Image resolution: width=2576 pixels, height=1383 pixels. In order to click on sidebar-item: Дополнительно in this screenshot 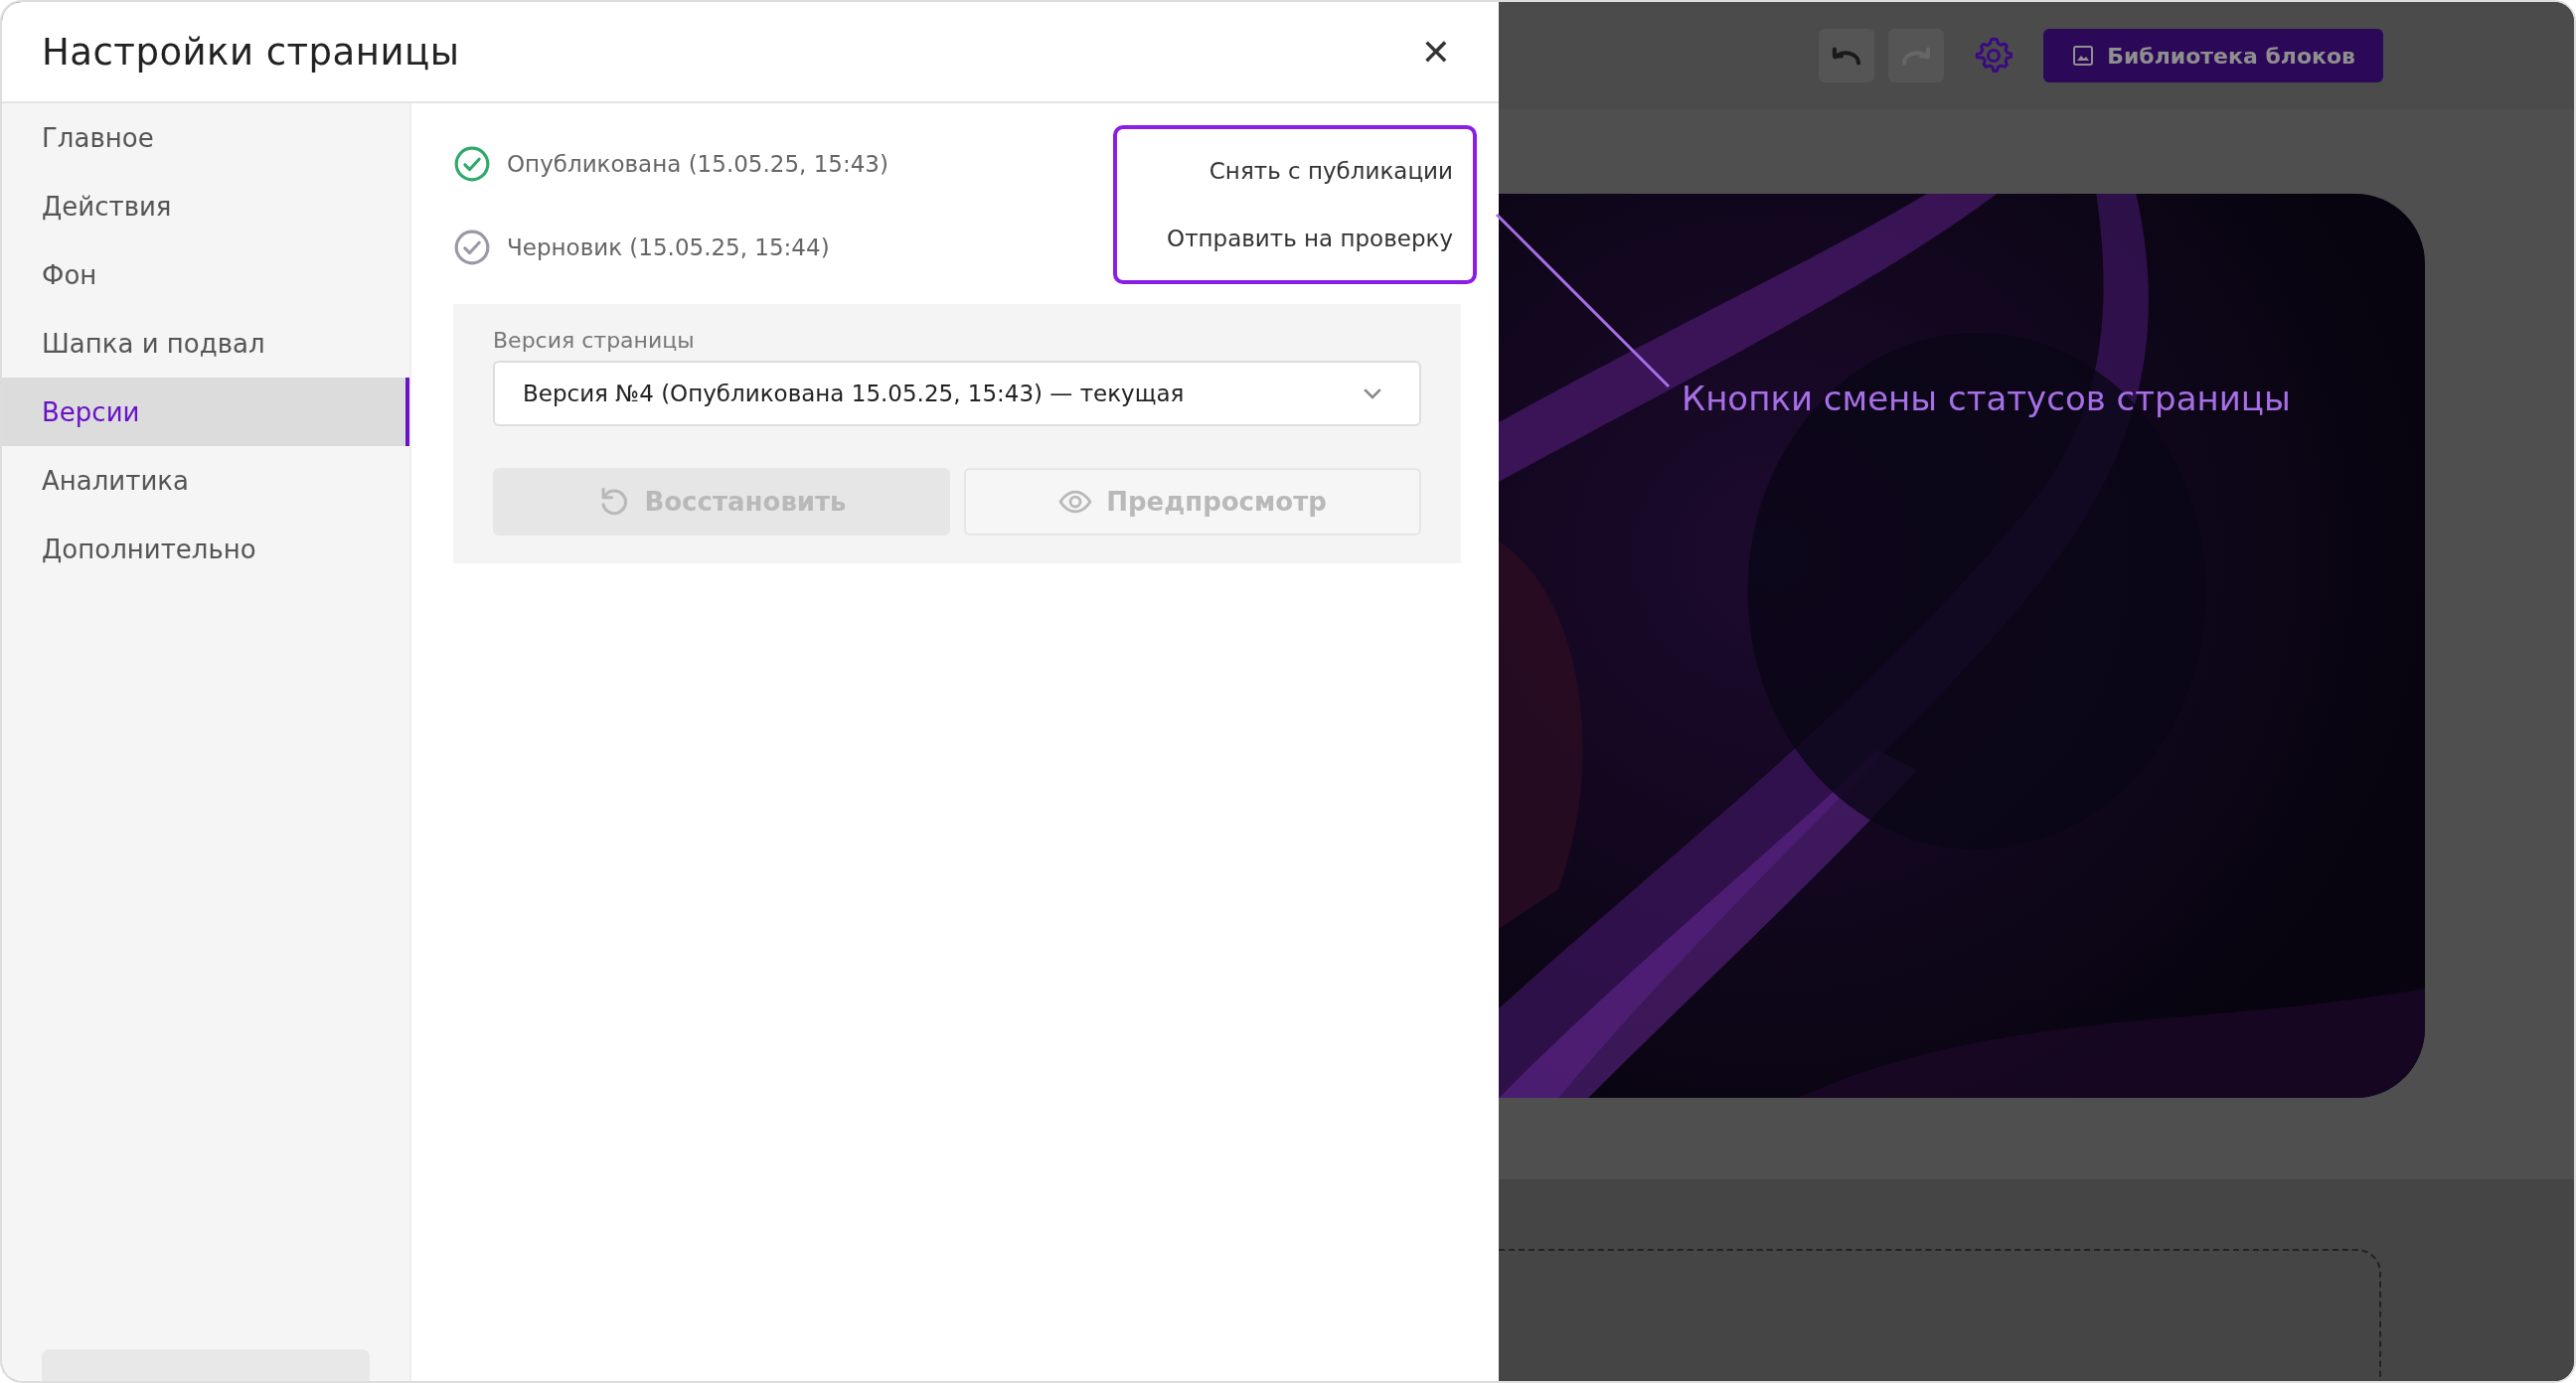, I will do `click(205, 549)`.